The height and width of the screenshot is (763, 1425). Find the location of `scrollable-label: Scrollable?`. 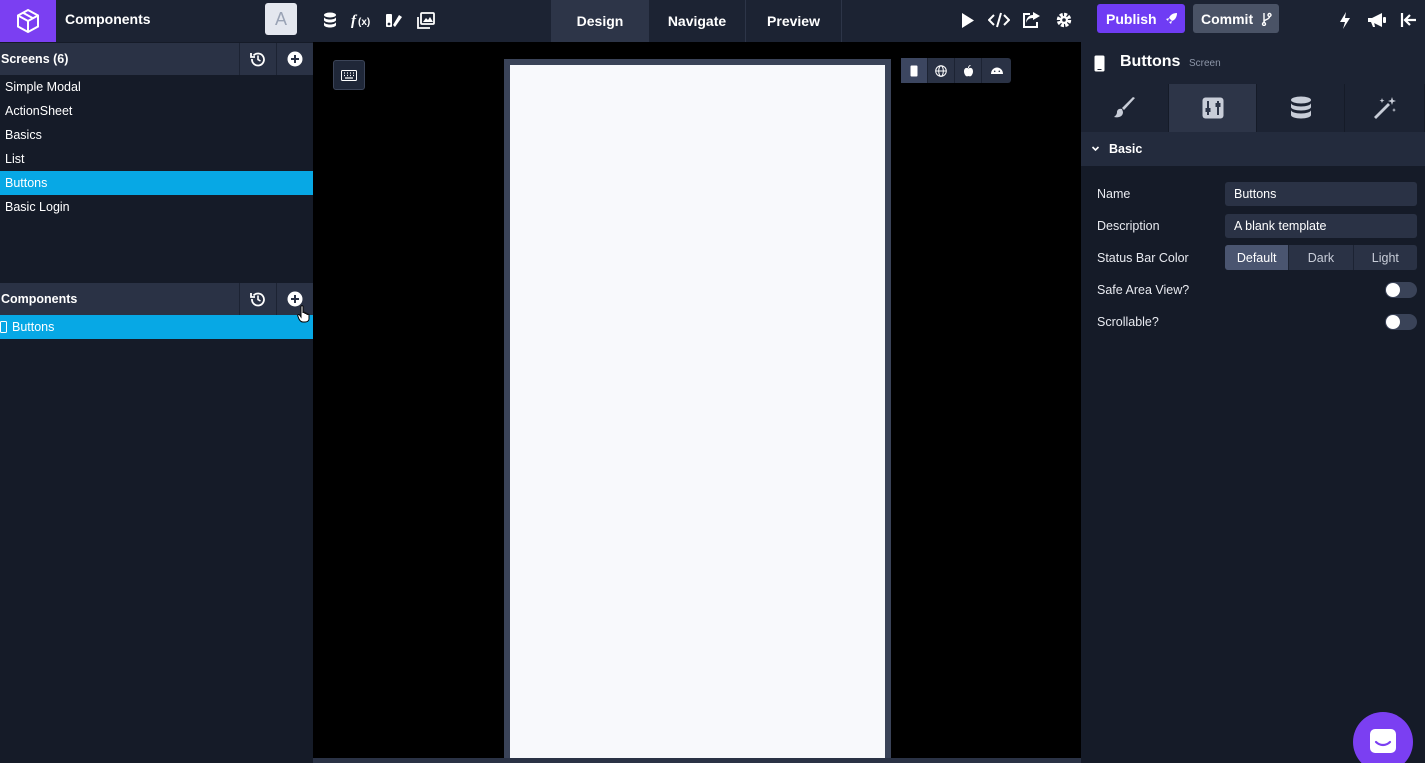

scrollable-label: Scrollable? is located at coordinates (1128, 322).